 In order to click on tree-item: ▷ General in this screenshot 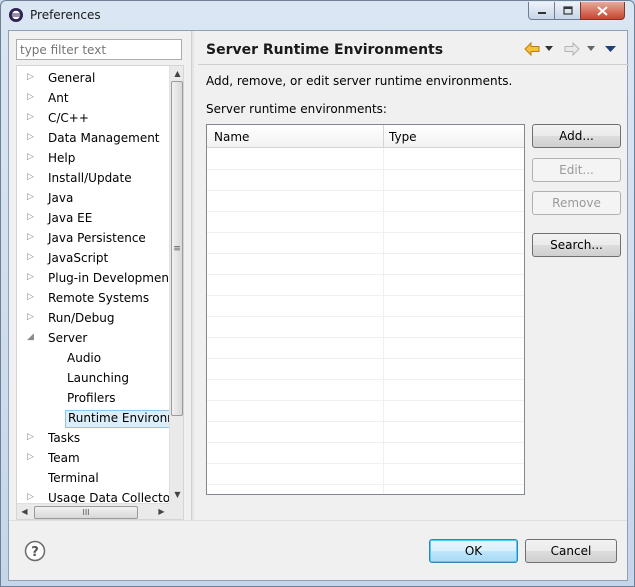, I will do `click(93, 78)`.